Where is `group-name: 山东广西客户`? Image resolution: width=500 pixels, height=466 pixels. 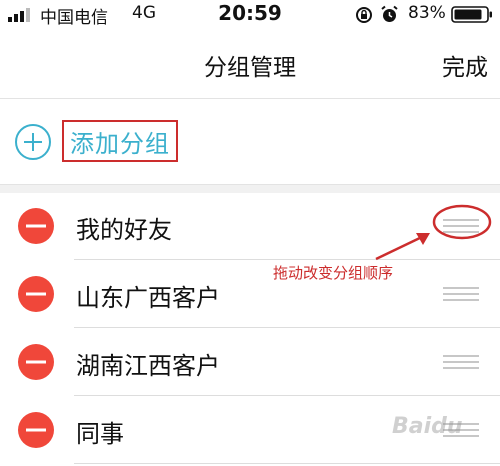 group-name: 山东广西客户 is located at coordinates (148, 298).